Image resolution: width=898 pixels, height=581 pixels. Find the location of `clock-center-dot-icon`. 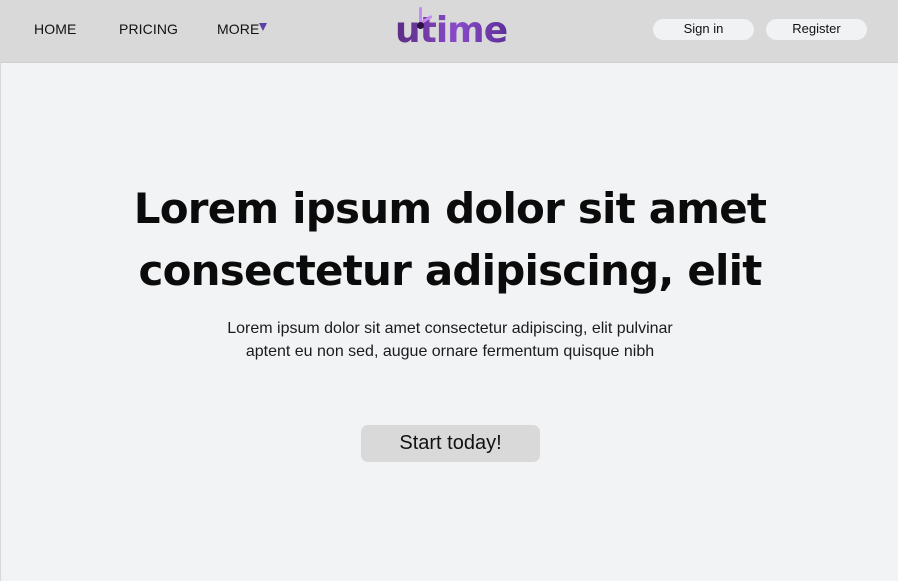

clock-center-dot-icon is located at coordinates (420, 25).